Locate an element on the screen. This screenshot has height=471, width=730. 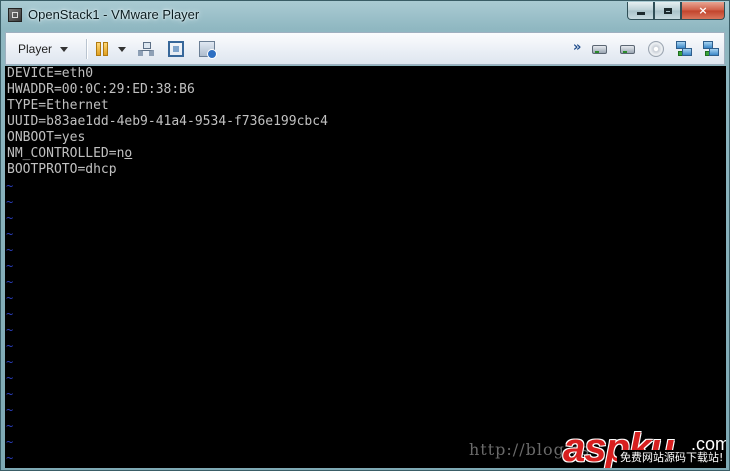
empty-line-markers: ~ ~ ~ ~ ~ ~ ~ ~ ~ ~ ~ ~ ~ ~ ~ ~ ~ ~ is located at coordinates (9, 322).